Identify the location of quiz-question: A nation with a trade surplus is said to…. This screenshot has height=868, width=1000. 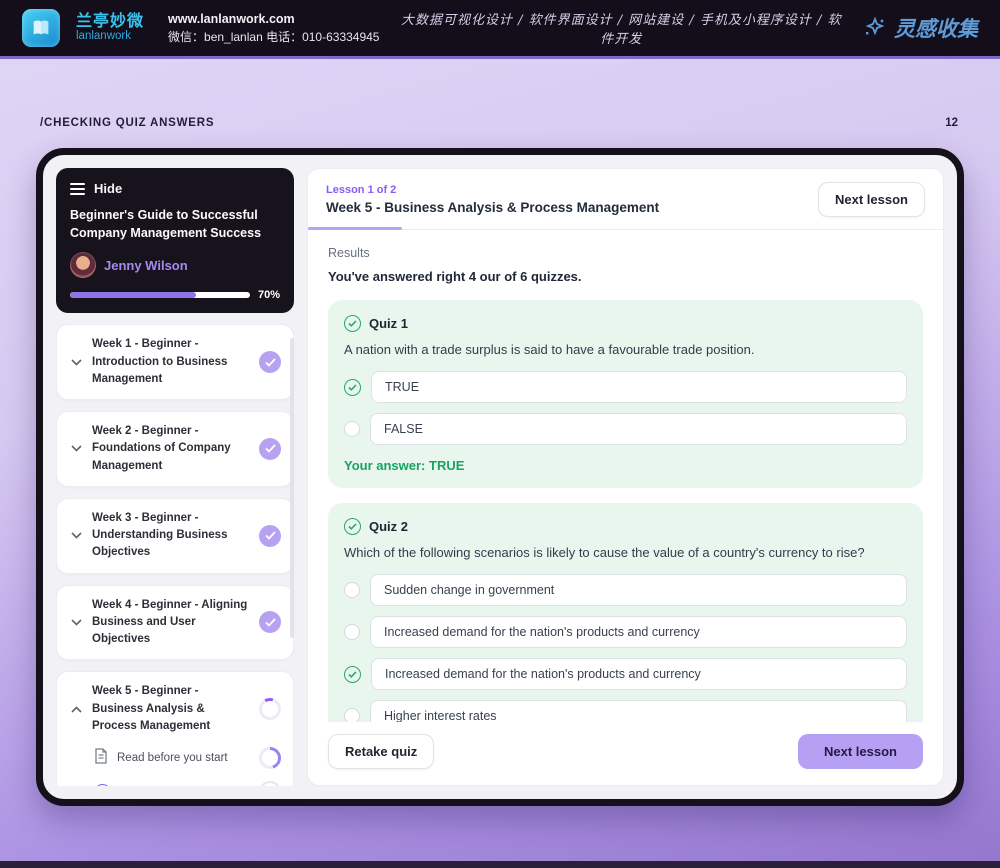
(549, 349).